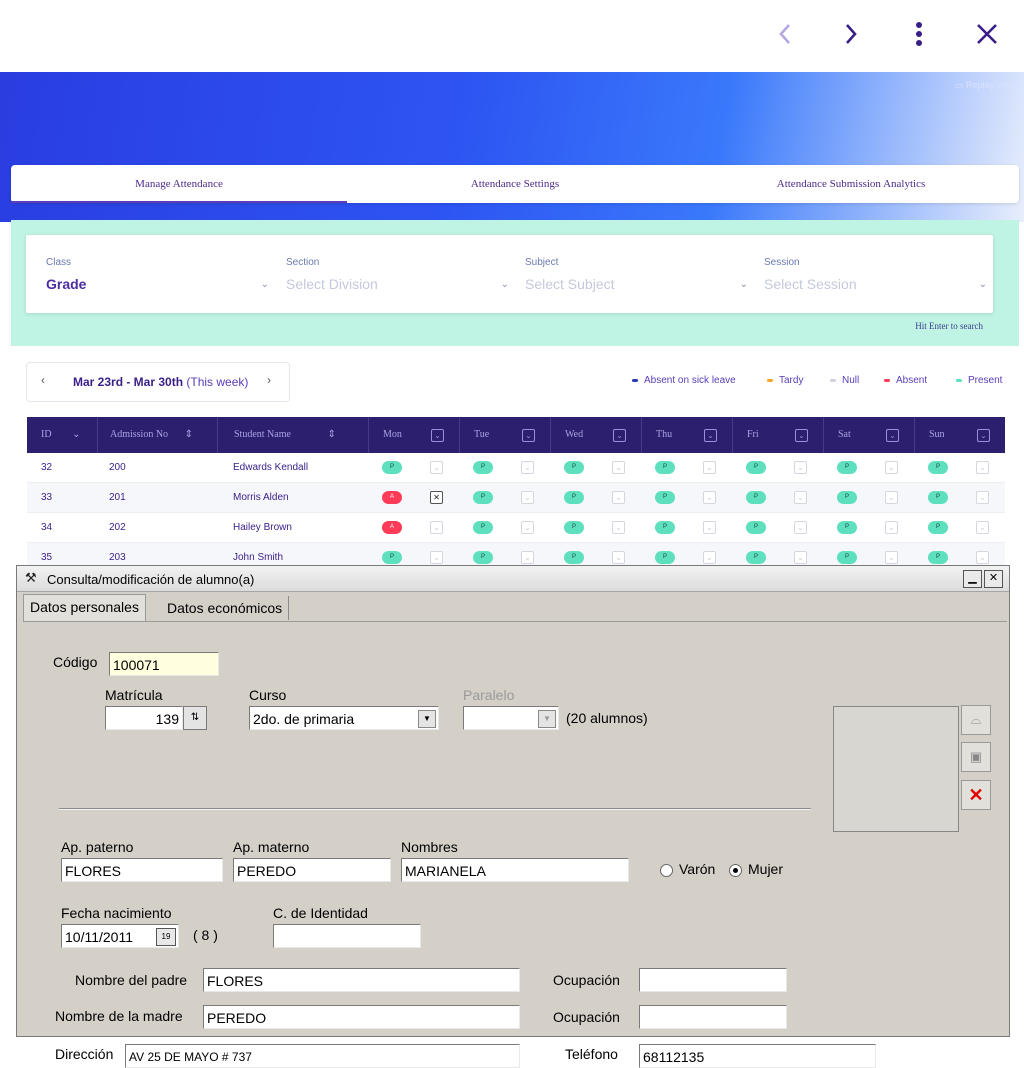  I want to click on ci-field, so click(347, 936).